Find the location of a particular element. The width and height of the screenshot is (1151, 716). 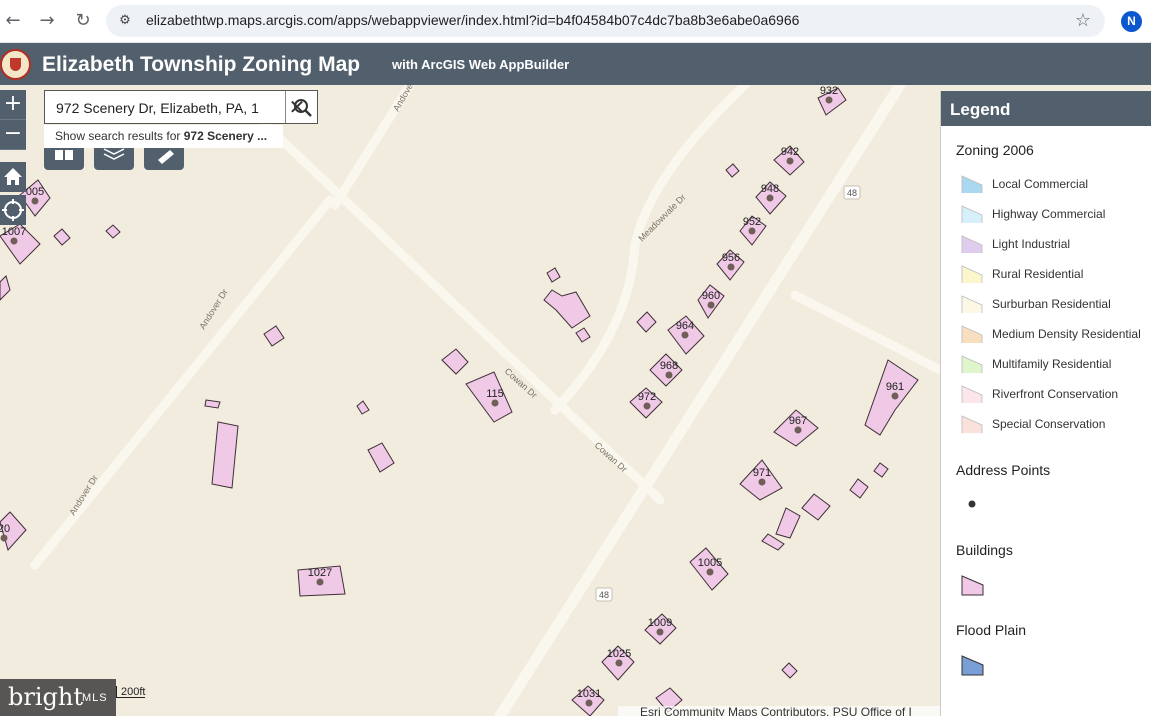

layers-icon is located at coordinates (114, 154).